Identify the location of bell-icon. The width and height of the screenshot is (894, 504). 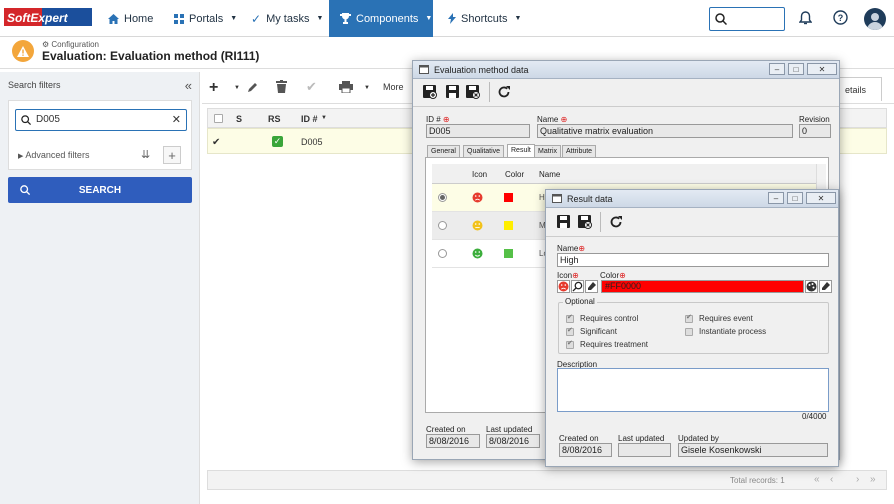
(805, 18).